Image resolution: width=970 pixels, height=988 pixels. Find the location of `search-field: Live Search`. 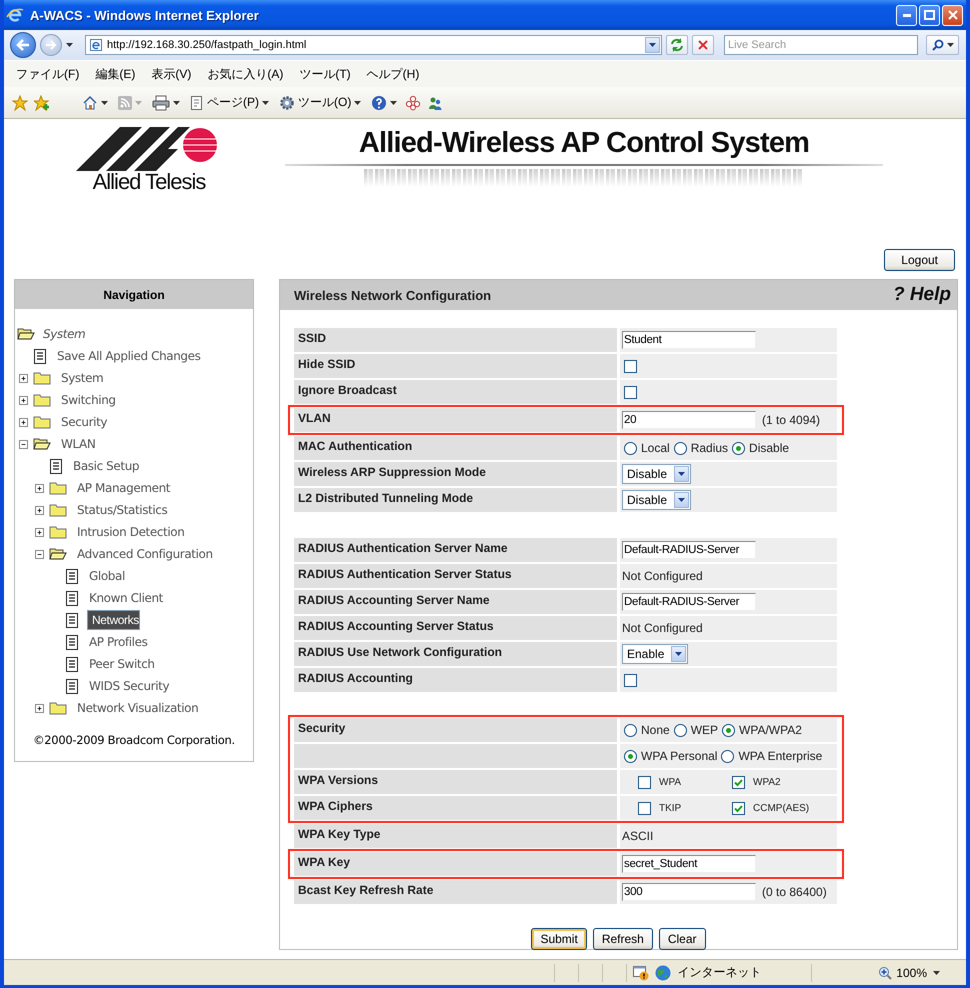

search-field: Live Search is located at coordinates (821, 45).